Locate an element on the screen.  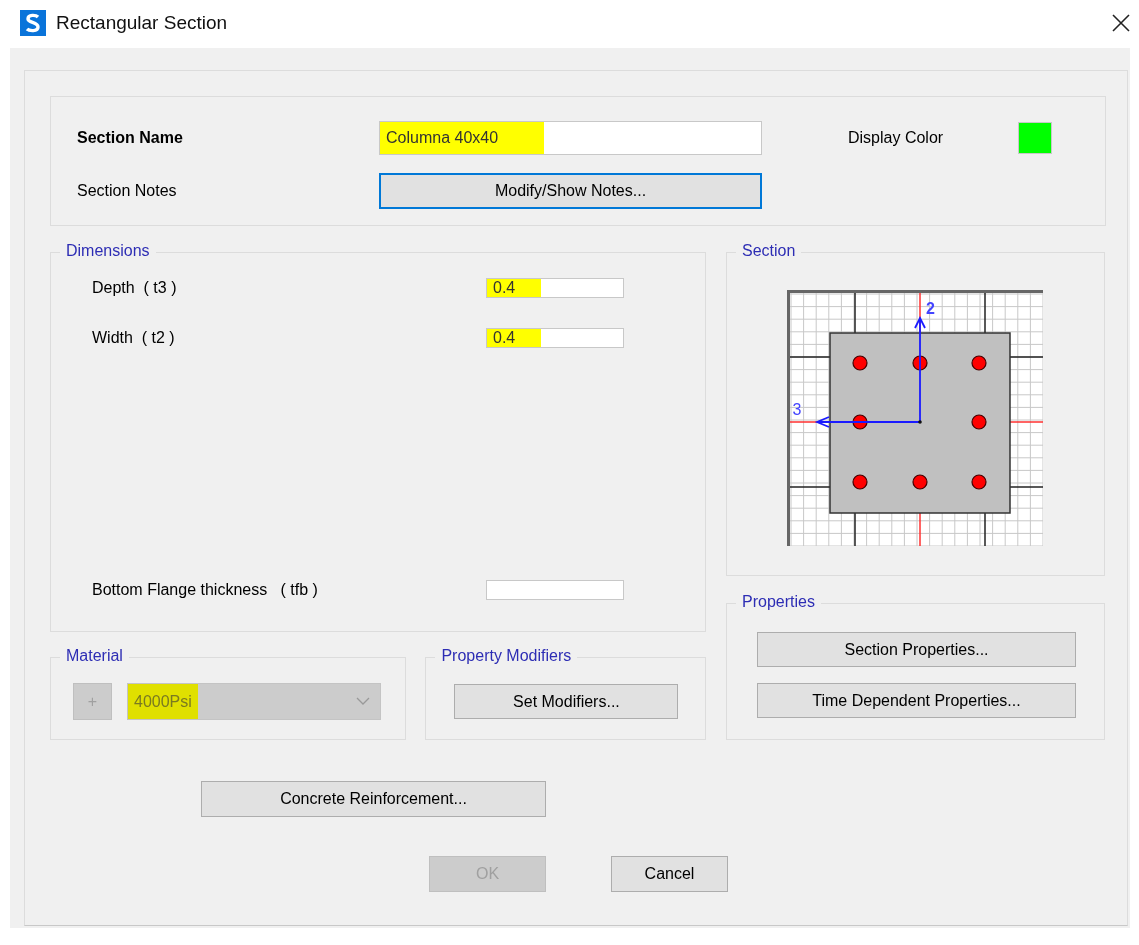
dialog-button: Cancel is located at coordinates (669, 874).